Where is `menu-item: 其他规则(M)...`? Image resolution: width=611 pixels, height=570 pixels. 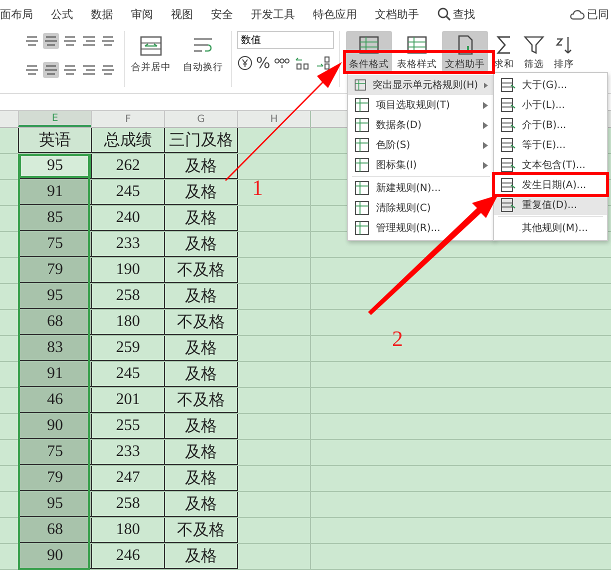 menu-item: 其他规则(M)... is located at coordinates (550, 228).